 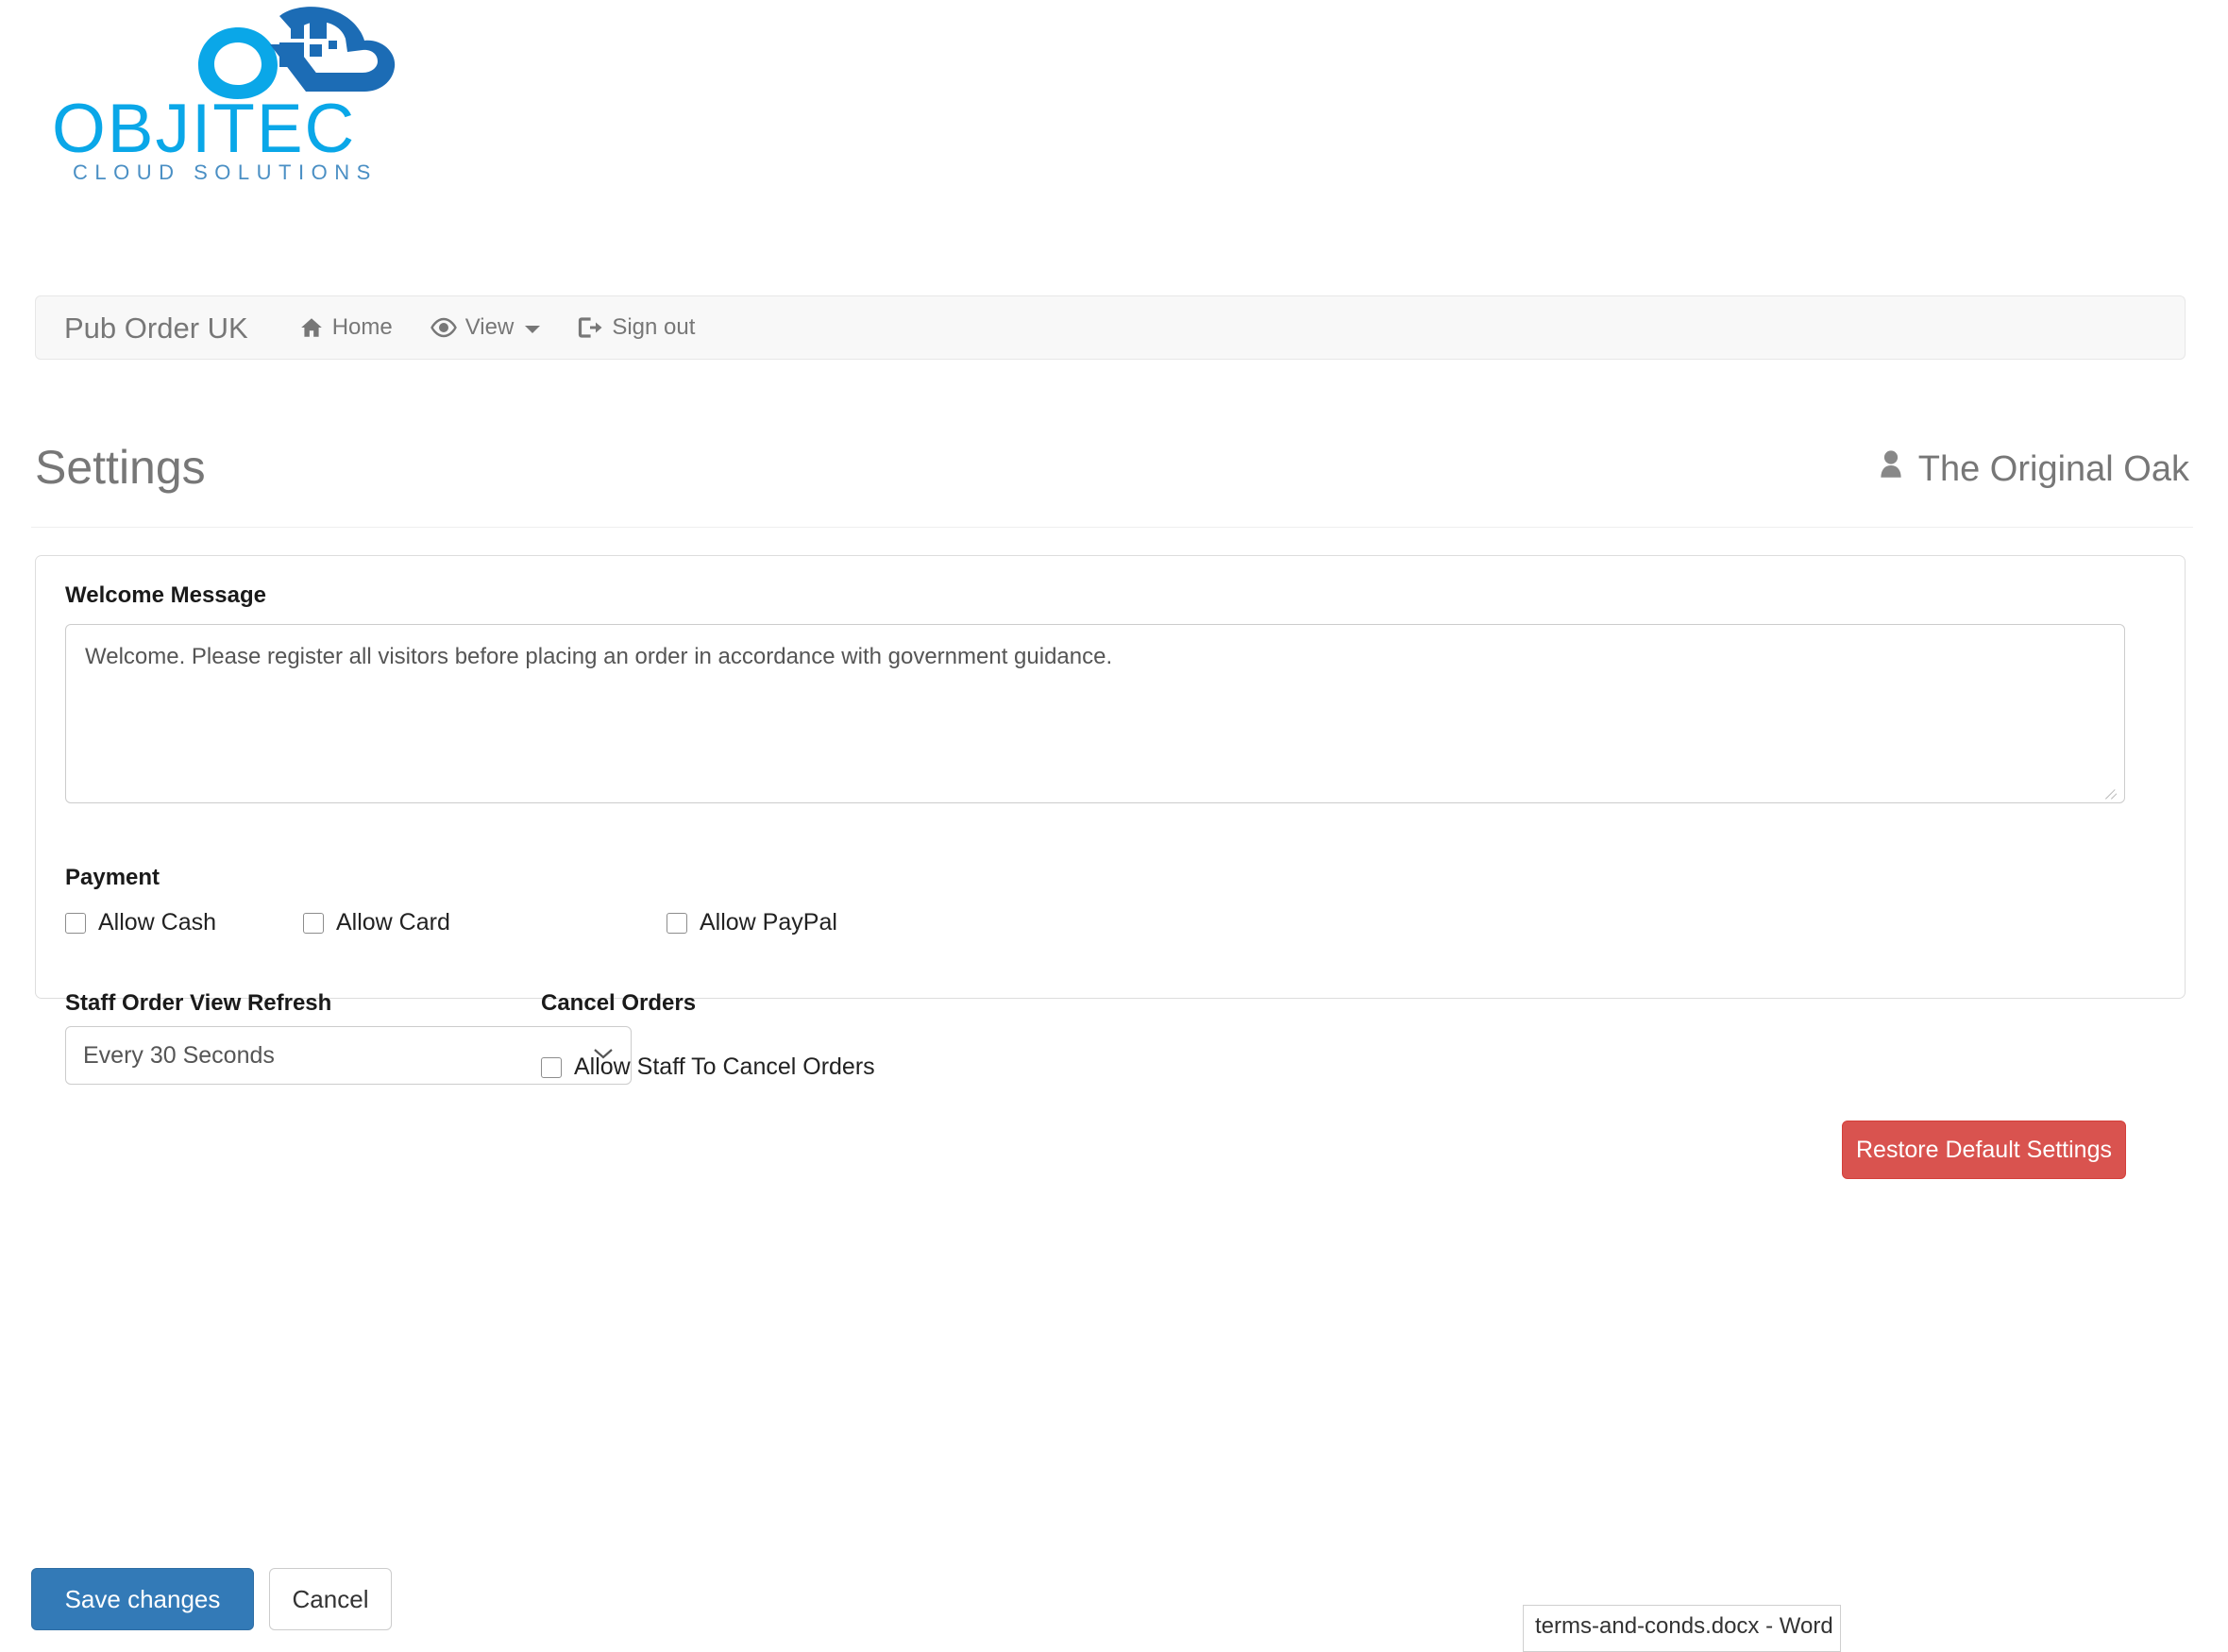 What do you see at coordinates (1112, 467) in the screenshot?
I see `page-header: Settings The Original Oak` at bounding box center [1112, 467].